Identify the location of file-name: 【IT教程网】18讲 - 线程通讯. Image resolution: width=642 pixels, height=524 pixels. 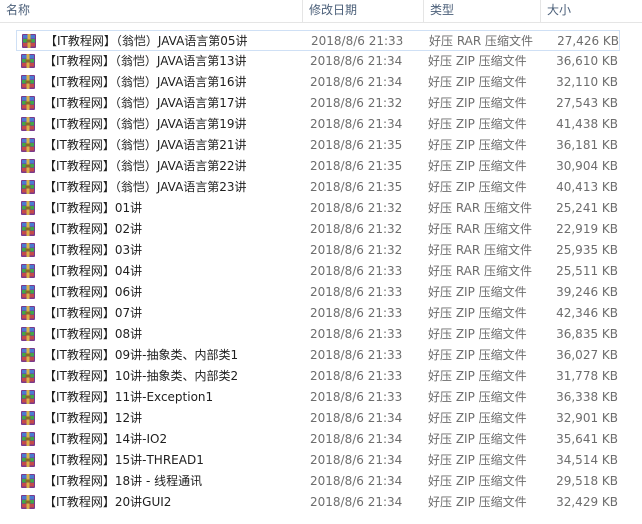
(180, 481).